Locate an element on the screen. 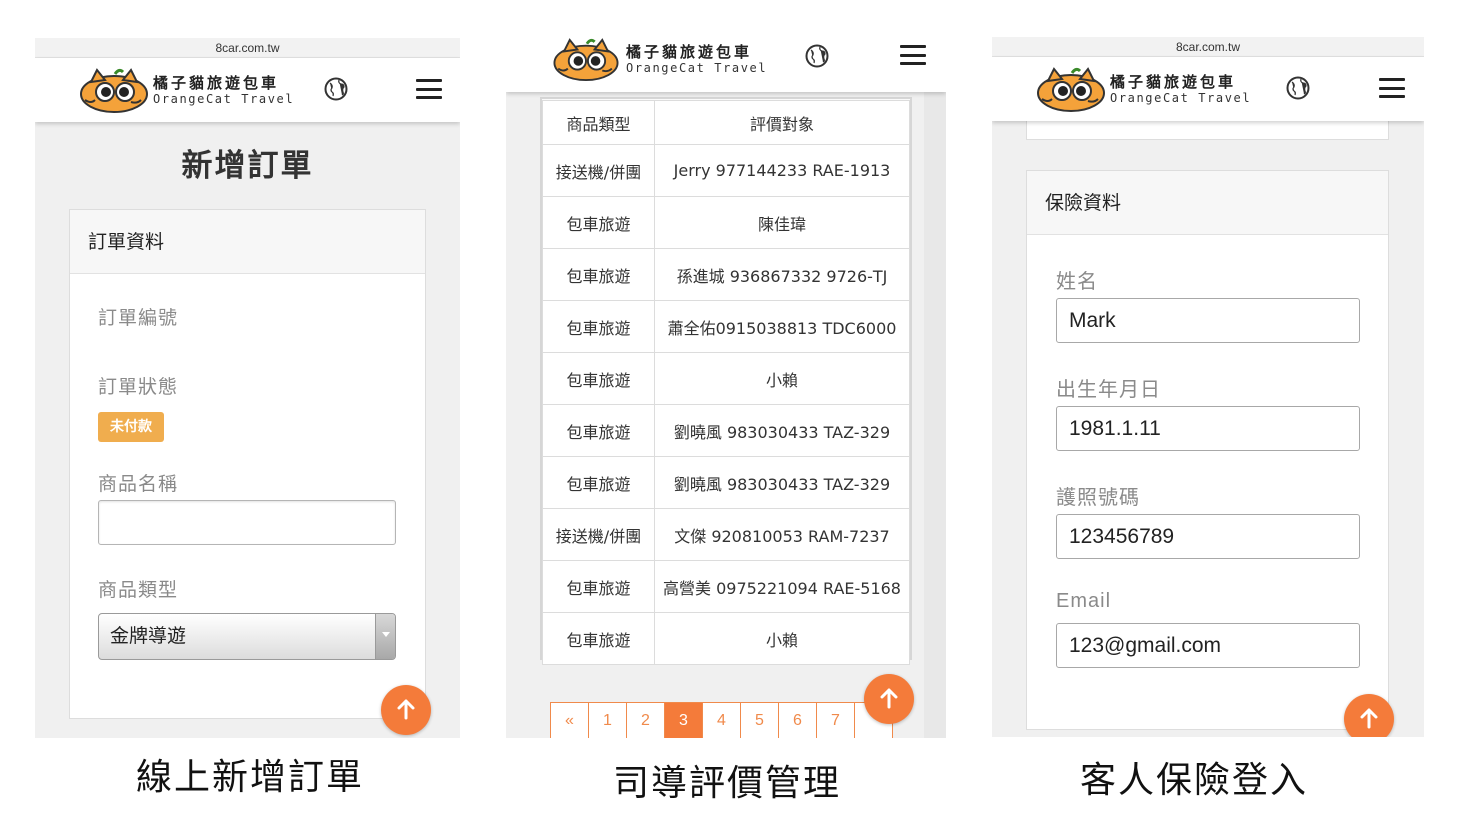  table-row: 接送機/併團 文傑 920810053 RAM-7237 is located at coordinates (726, 534).